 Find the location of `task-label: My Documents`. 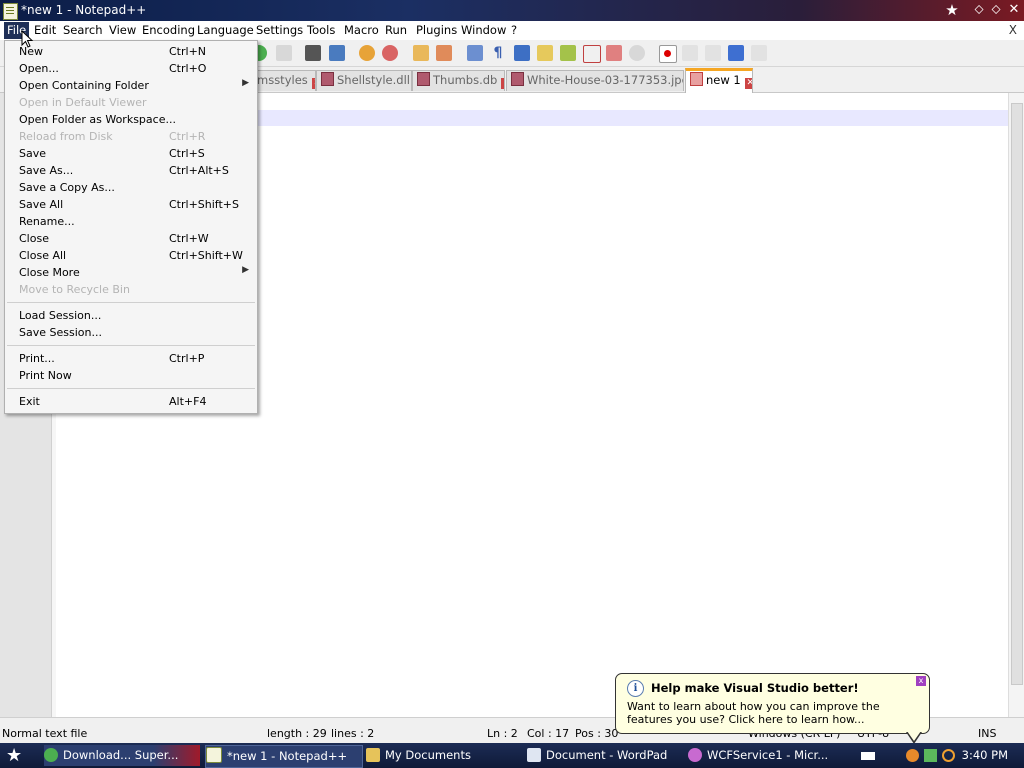

task-label: My Documents is located at coordinates (428, 755).